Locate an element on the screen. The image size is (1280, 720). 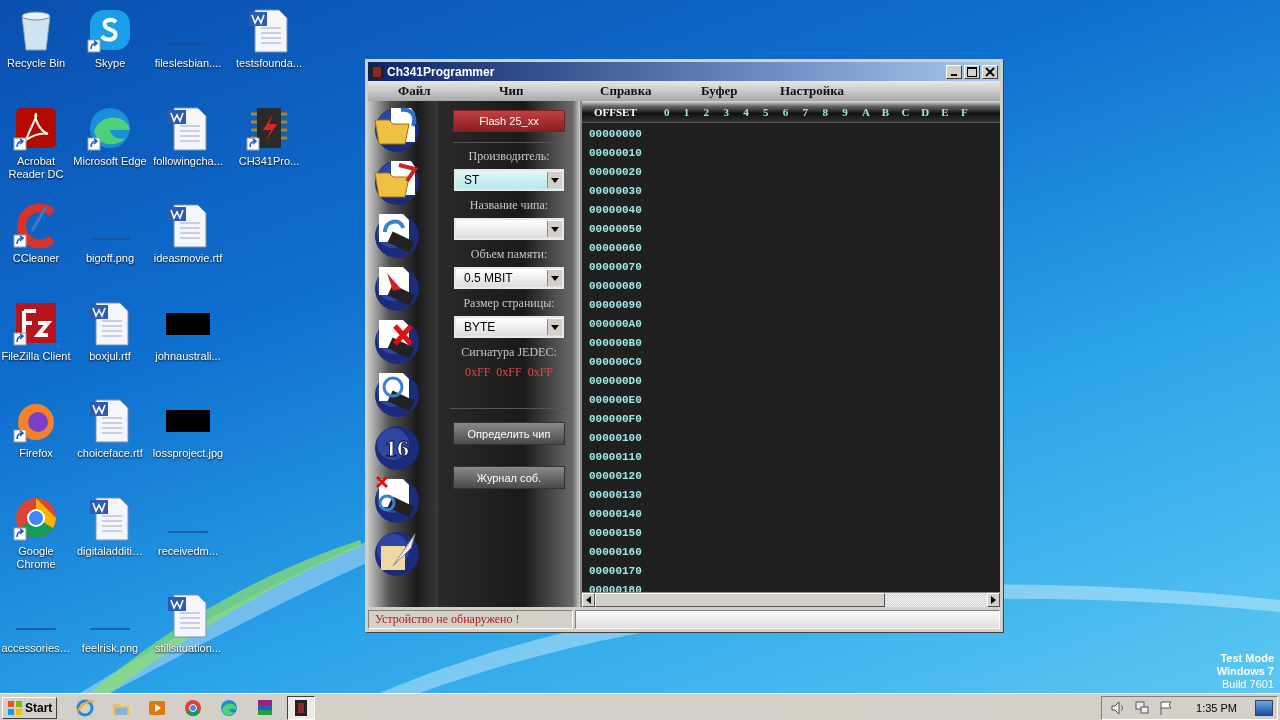
maximize-button is located at coordinates (972, 71).